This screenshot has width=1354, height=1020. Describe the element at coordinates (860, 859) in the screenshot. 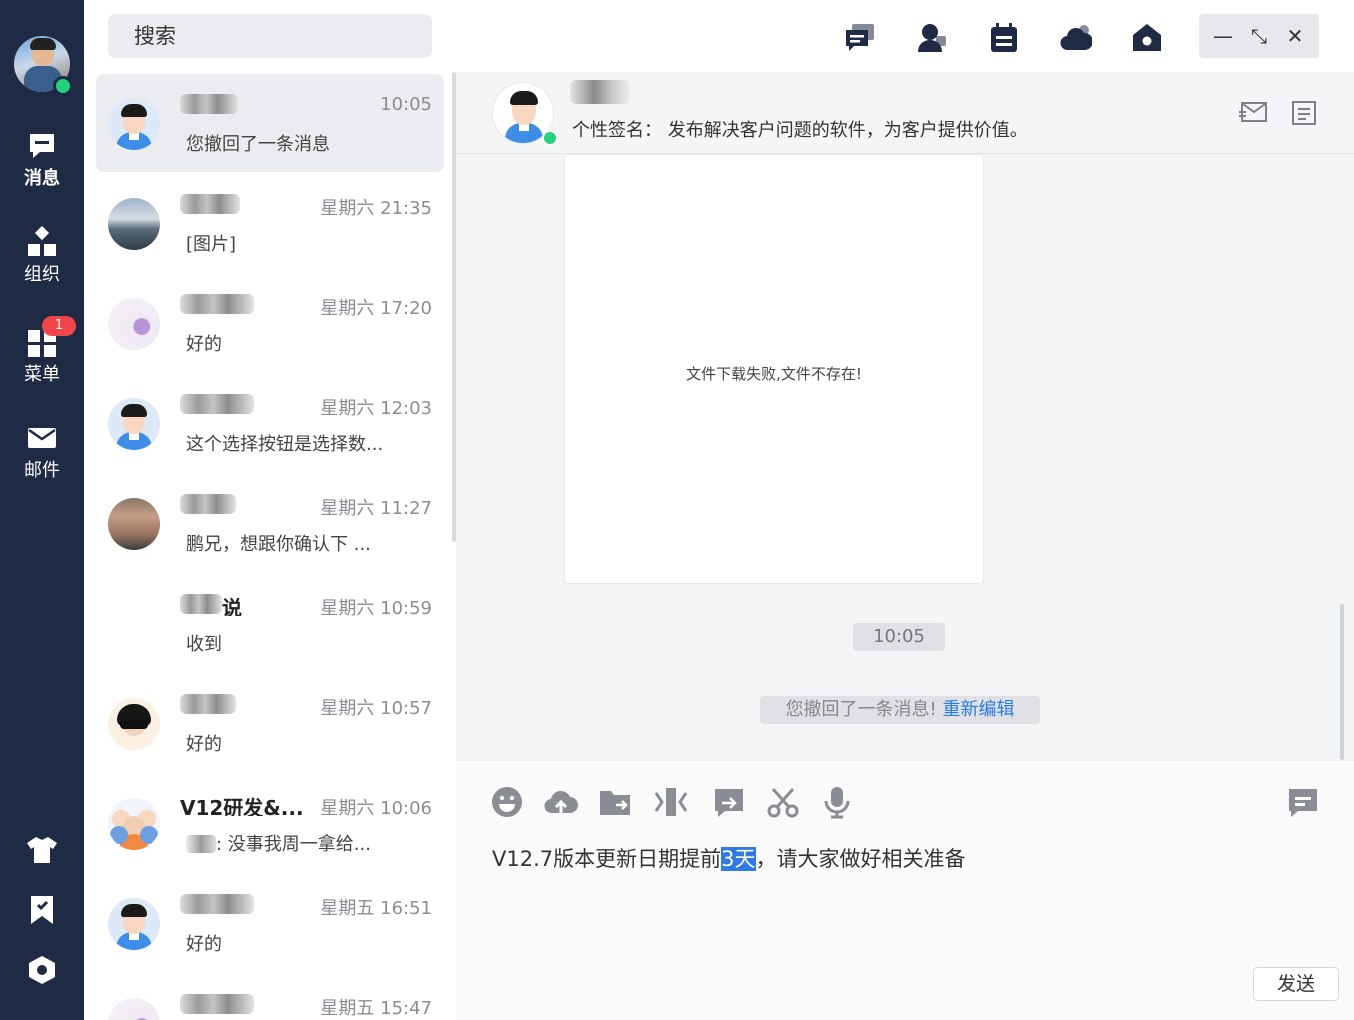

I see `input-text-after: ，请大家做好相关准备` at that location.